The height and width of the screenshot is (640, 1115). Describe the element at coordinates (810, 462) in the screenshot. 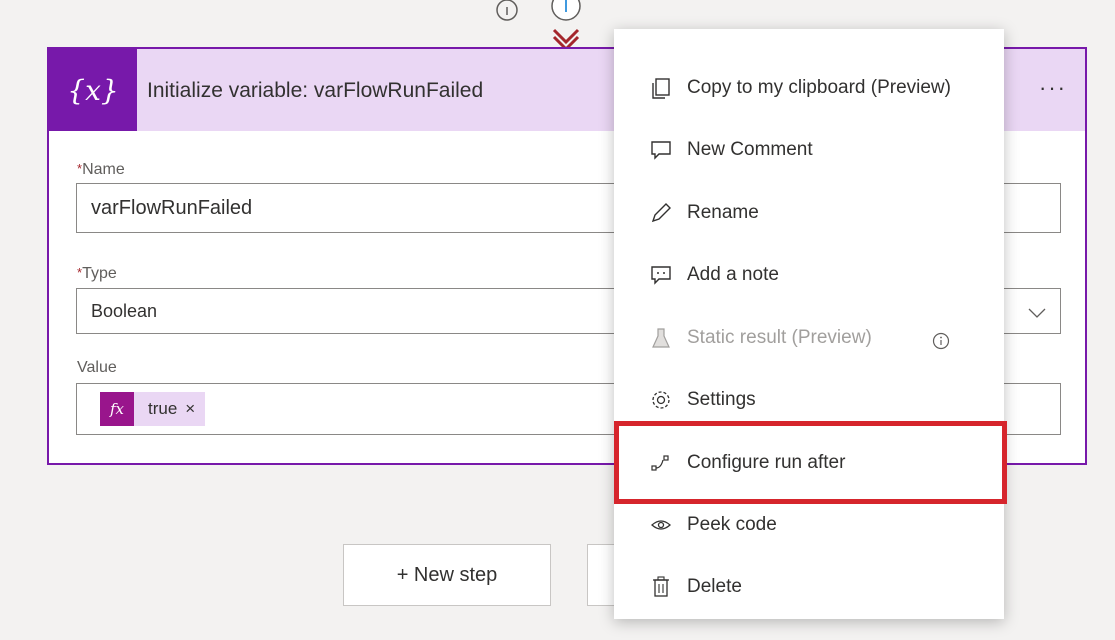

I see `highlight-box` at that location.